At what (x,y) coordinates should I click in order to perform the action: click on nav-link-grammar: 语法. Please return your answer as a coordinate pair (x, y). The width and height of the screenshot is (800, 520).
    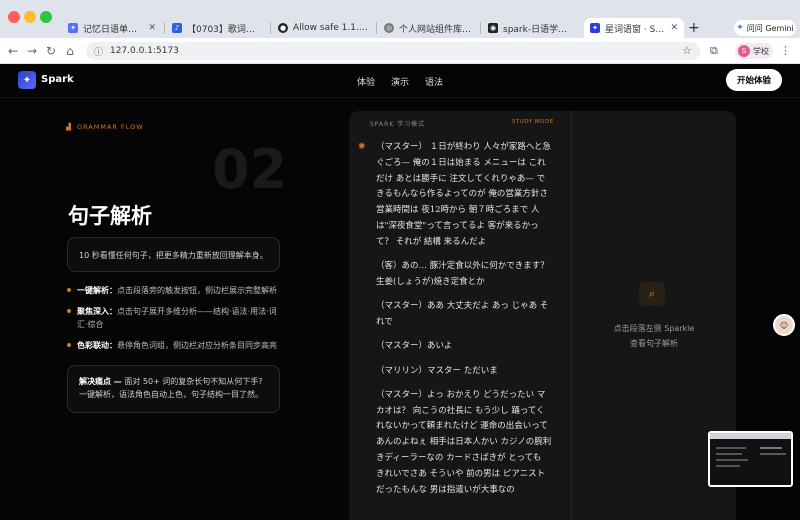
    Looking at the image, I should click on (434, 81).